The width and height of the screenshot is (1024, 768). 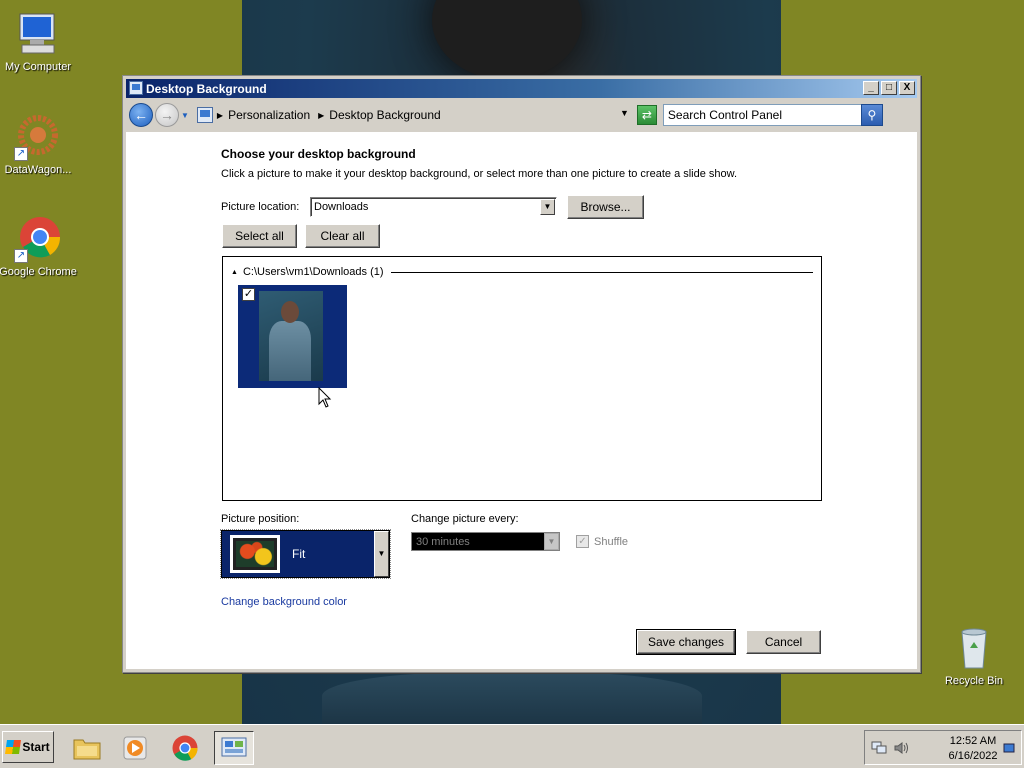 What do you see at coordinates (38, 67) in the screenshot?
I see `desktop-icon-label: My Computer` at bounding box center [38, 67].